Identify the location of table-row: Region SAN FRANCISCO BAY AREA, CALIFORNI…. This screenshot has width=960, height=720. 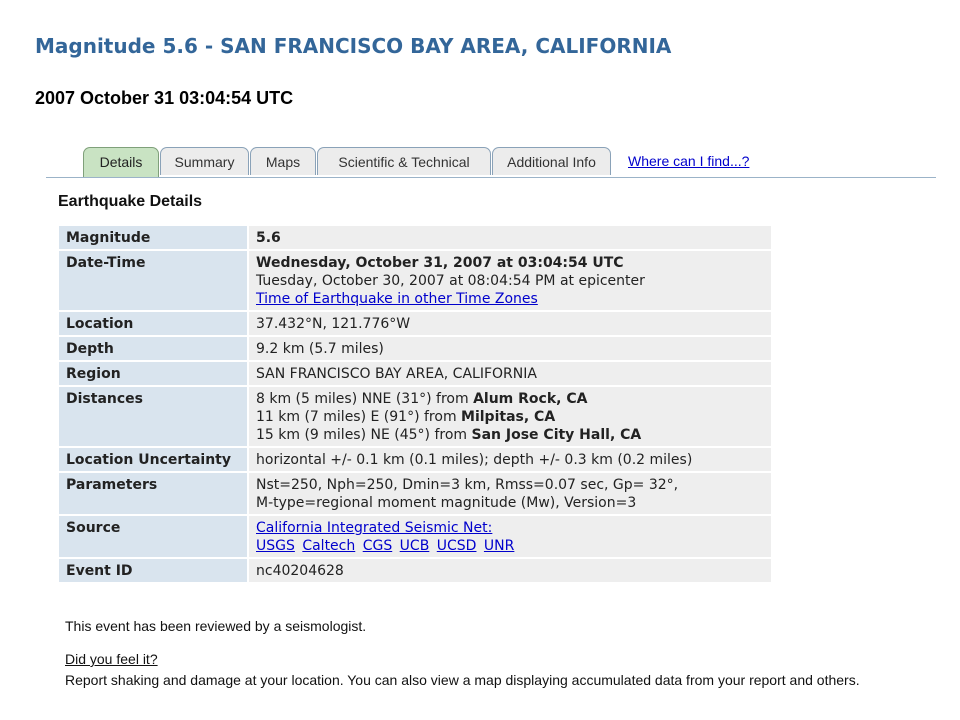
(415, 373).